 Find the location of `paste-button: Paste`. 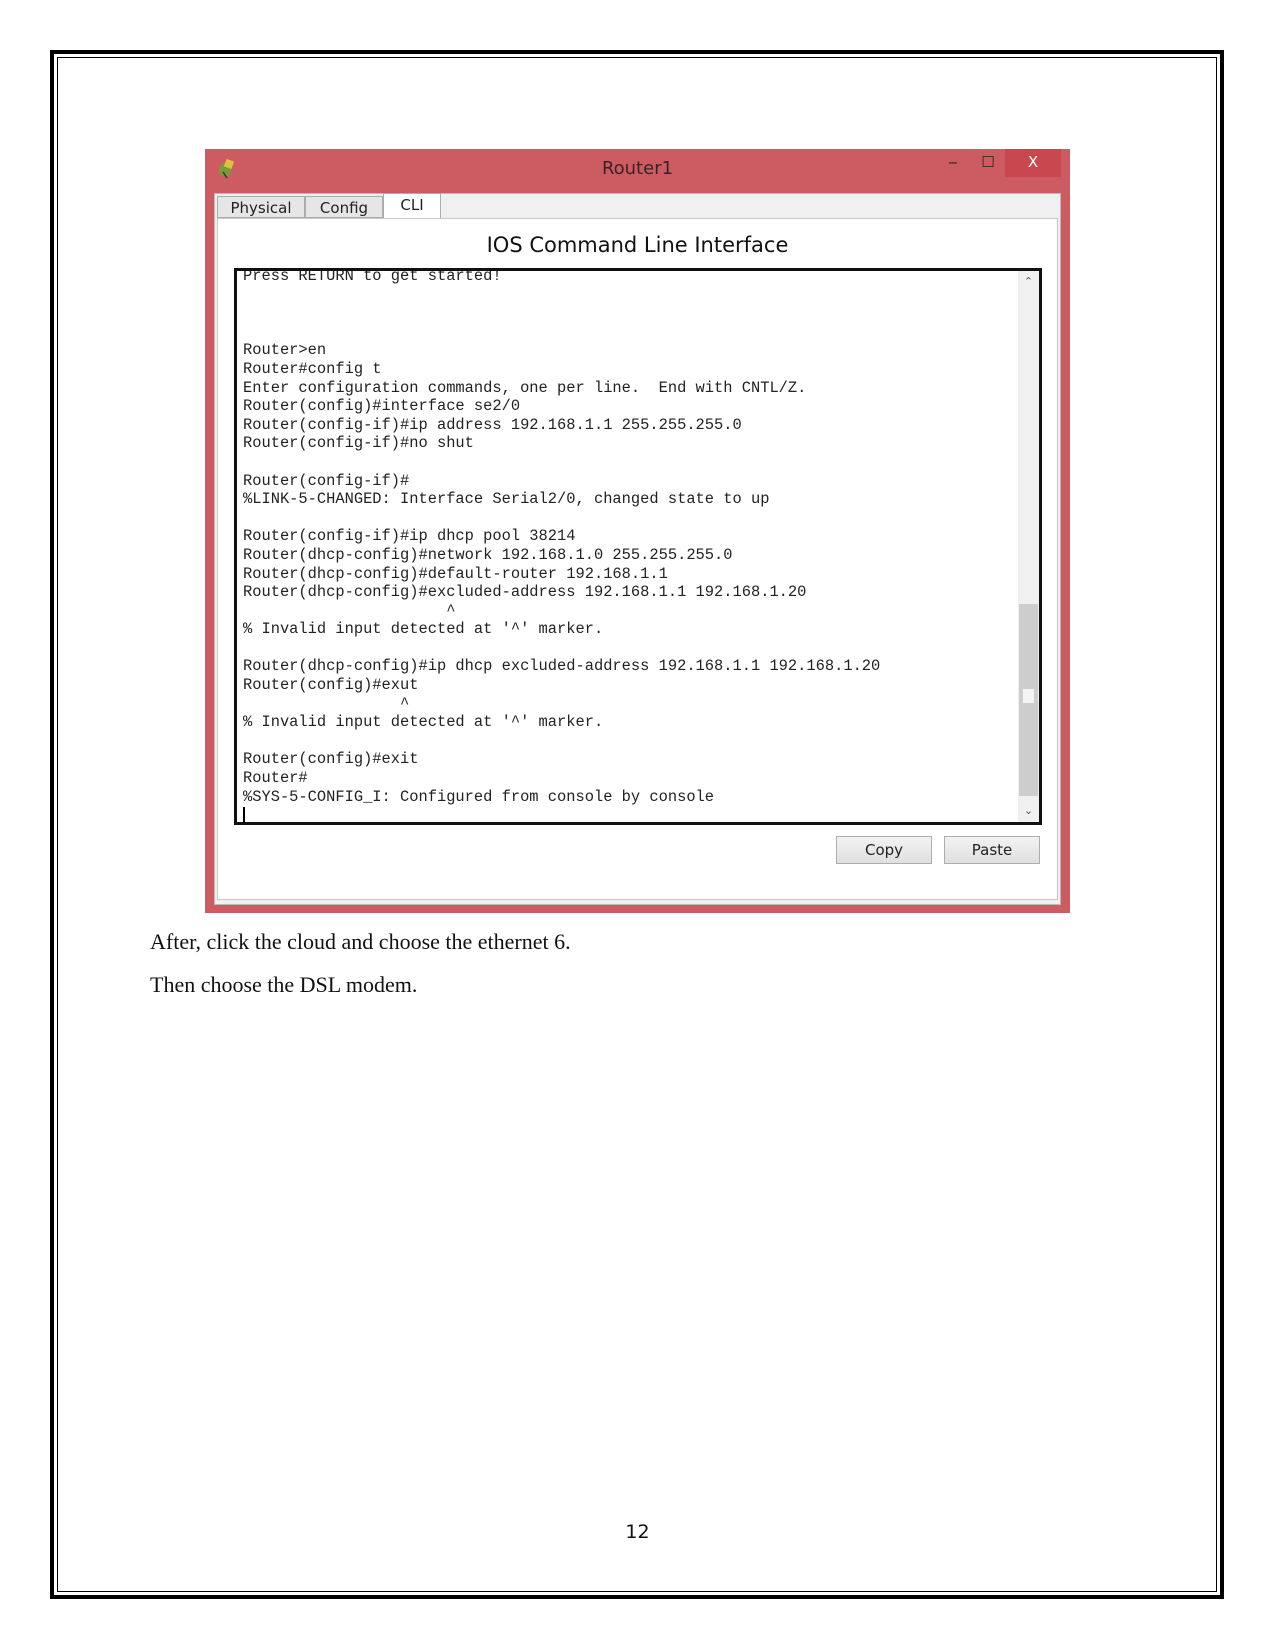

paste-button: Paste is located at coordinates (992, 850).